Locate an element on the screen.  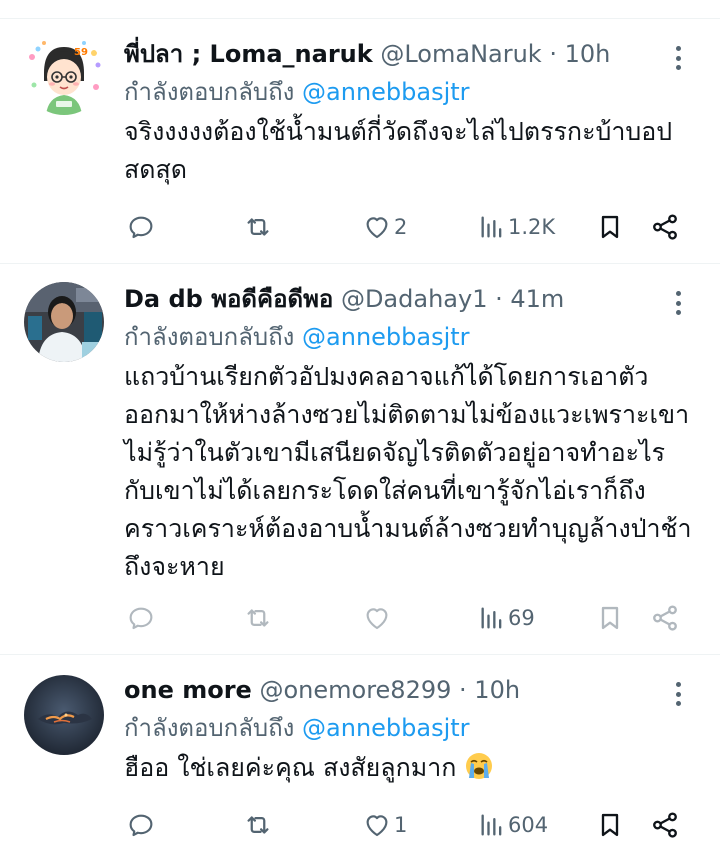
display-name: พี่ปลา ; Loma_naruk is located at coordinates (248, 54).